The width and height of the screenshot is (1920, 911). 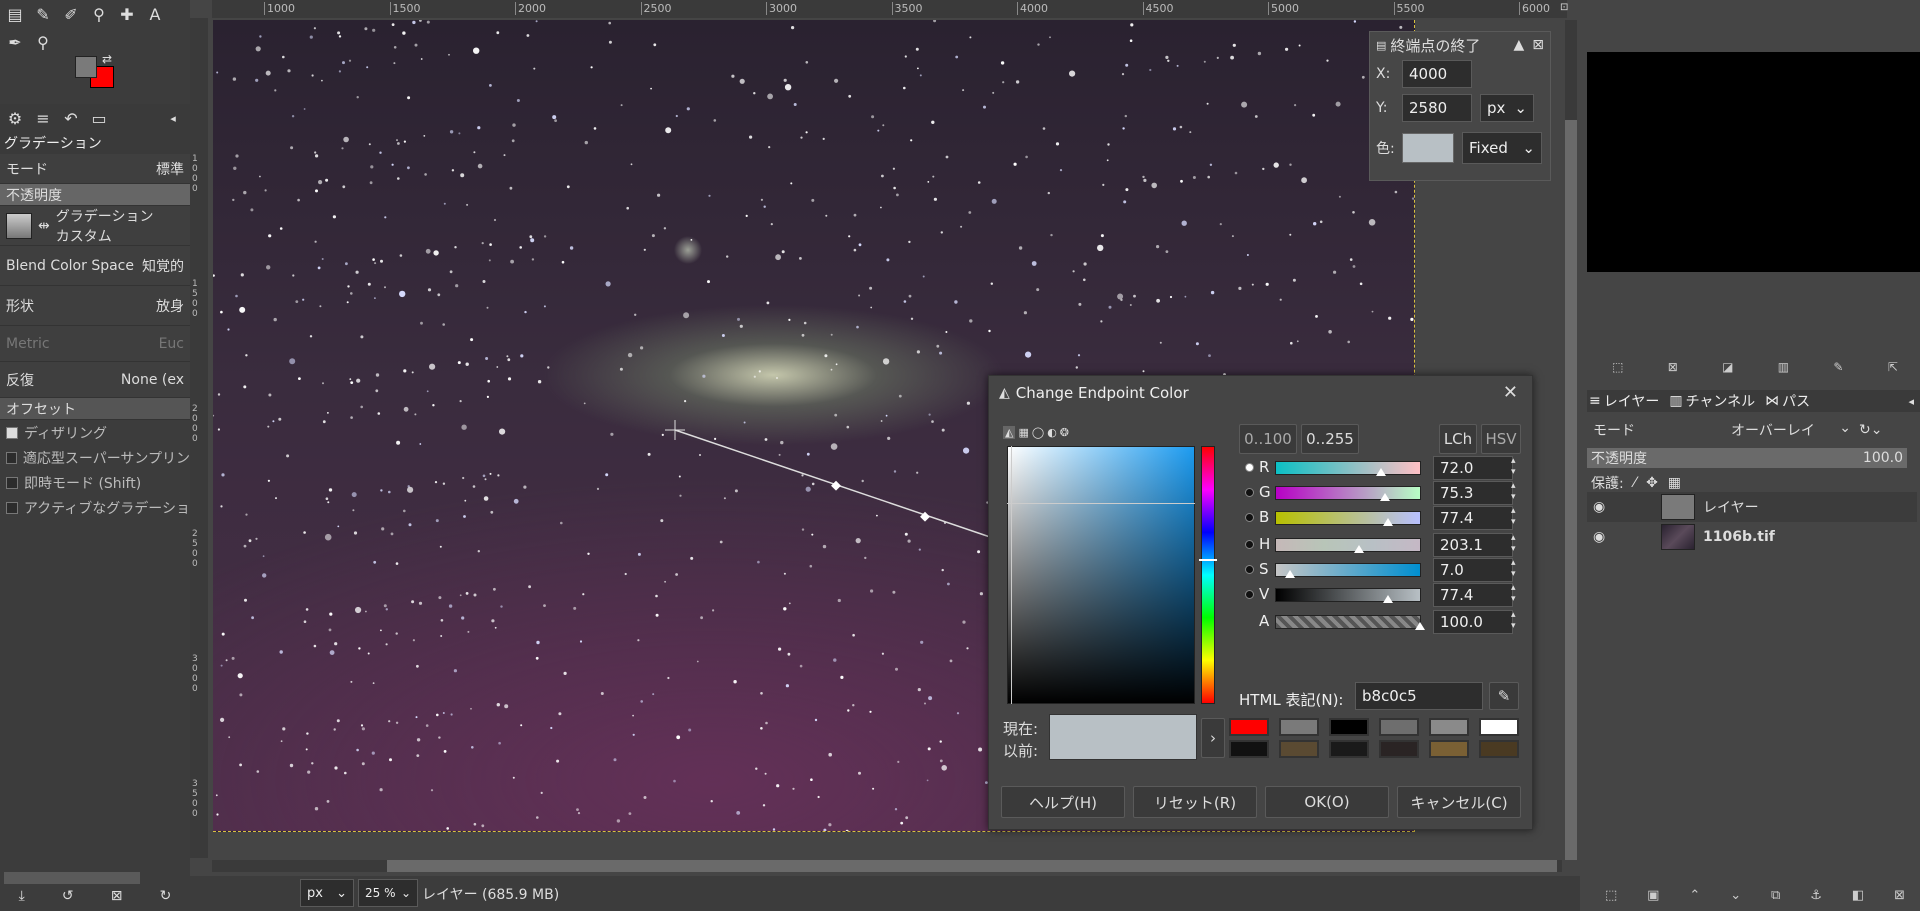 What do you see at coordinates (1752, 507) in the screenshot?
I see `layer-row: ◉ レイヤー` at bounding box center [1752, 507].